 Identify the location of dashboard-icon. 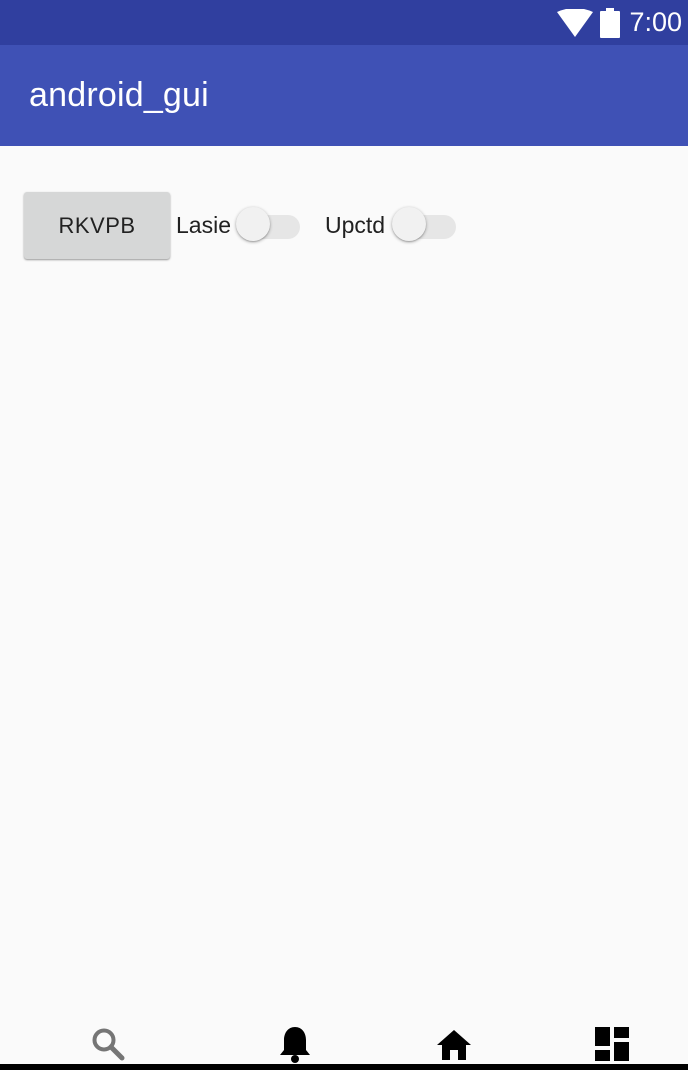
(612, 1044).